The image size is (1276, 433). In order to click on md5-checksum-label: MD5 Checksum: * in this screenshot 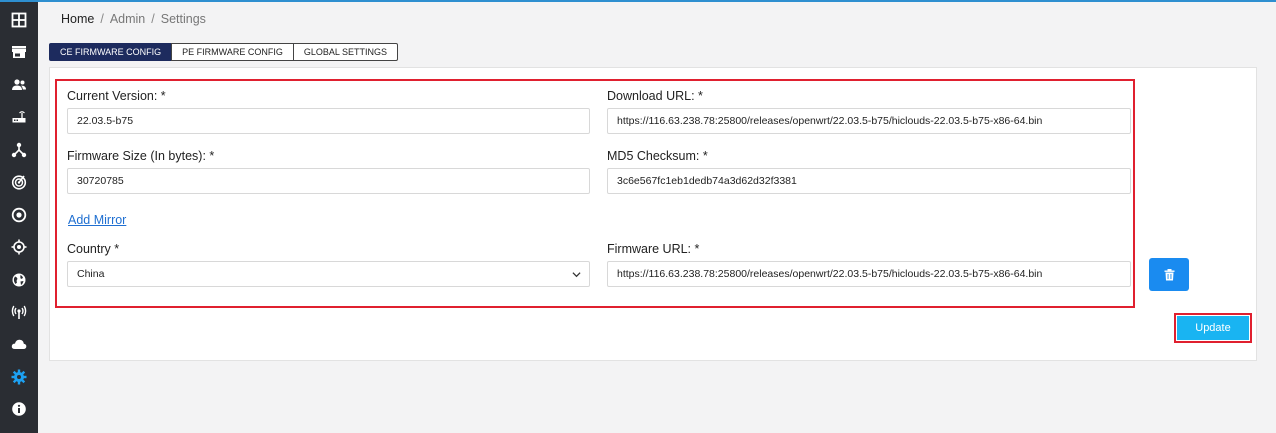, I will do `click(657, 156)`.